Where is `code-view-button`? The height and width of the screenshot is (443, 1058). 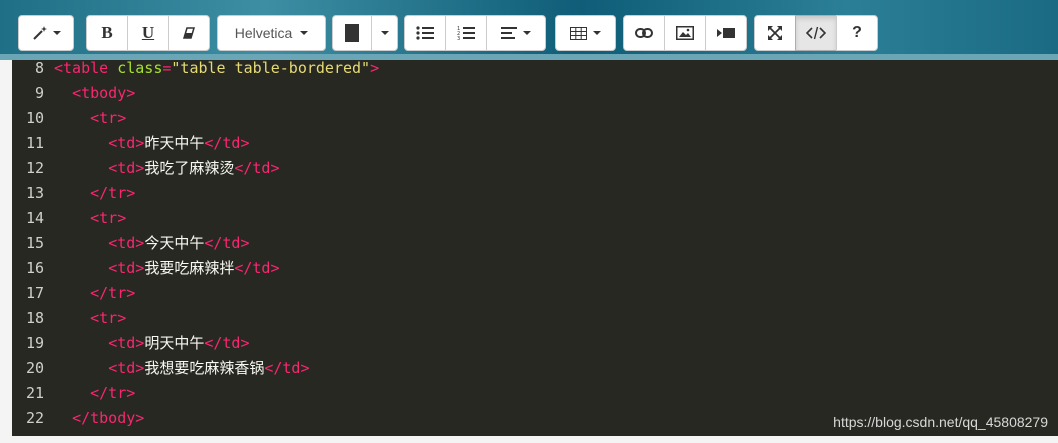
code-view-button is located at coordinates (816, 33).